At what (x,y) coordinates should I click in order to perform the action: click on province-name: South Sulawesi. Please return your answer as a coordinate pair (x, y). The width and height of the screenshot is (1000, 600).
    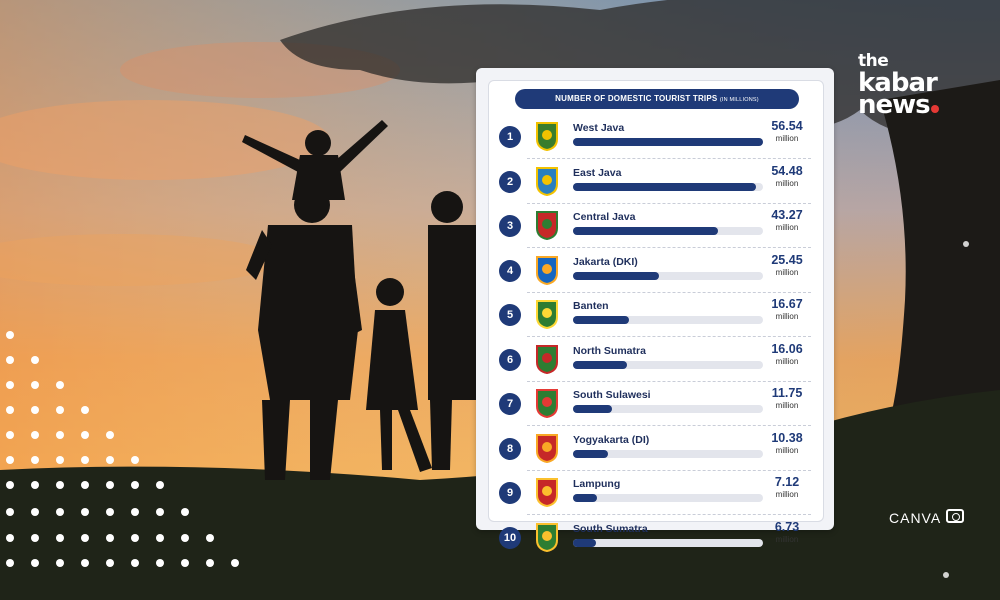
    Looking at the image, I should click on (612, 395).